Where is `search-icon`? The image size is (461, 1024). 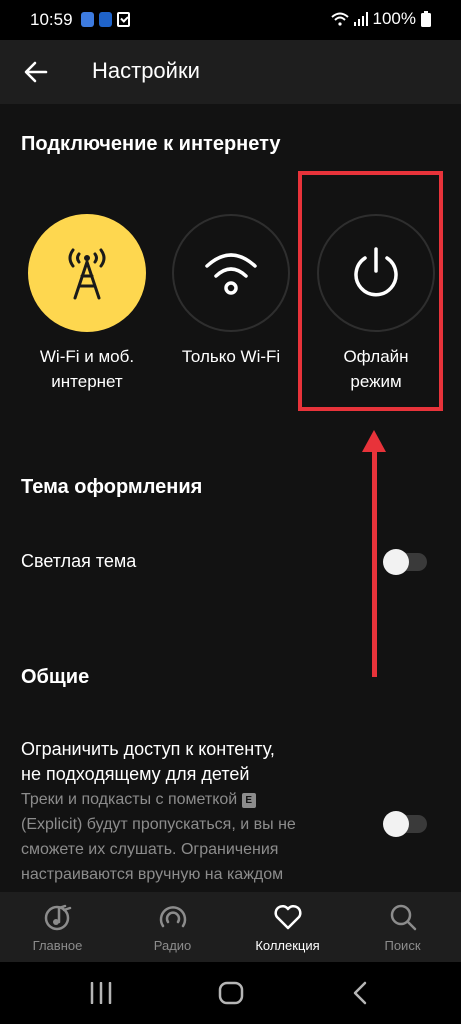
search-icon is located at coordinates (403, 917).